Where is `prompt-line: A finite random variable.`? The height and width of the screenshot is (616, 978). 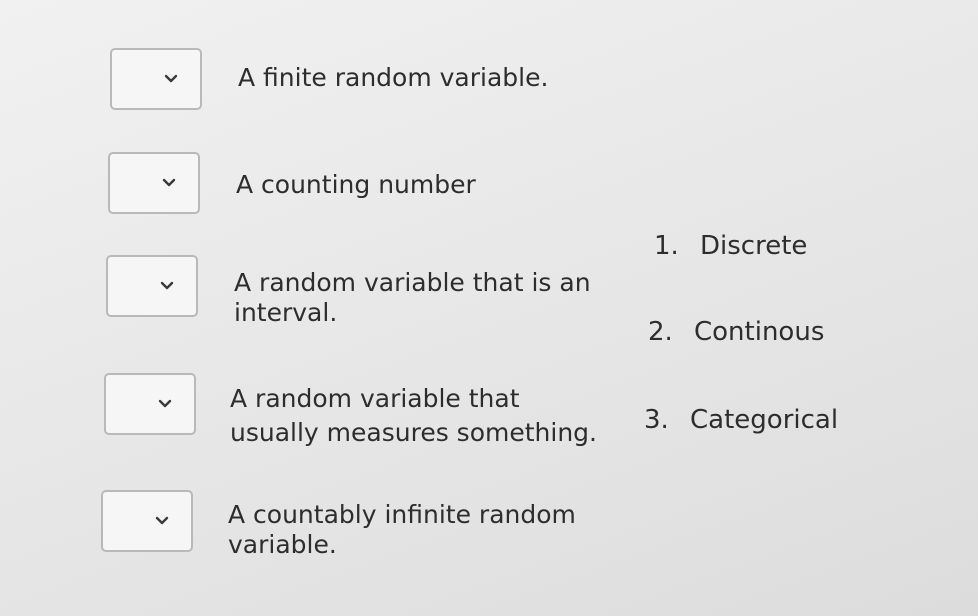 prompt-line: A finite random variable. is located at coordinates (393, 77).